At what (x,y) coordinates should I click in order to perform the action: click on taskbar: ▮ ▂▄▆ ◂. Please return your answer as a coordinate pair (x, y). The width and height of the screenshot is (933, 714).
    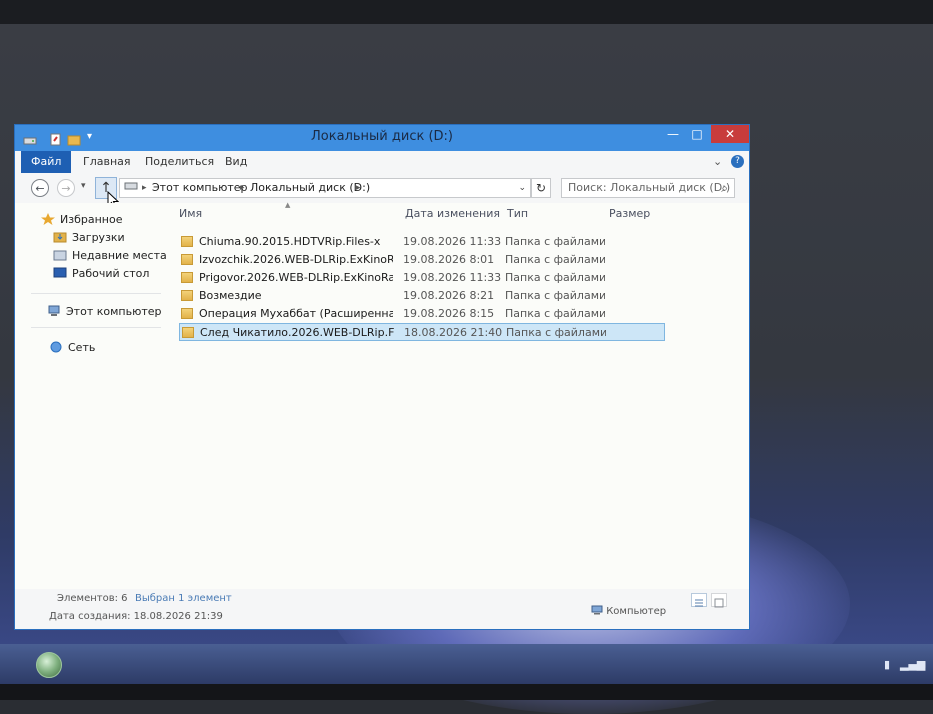
    Looking at the image, I should click on (466, 664).